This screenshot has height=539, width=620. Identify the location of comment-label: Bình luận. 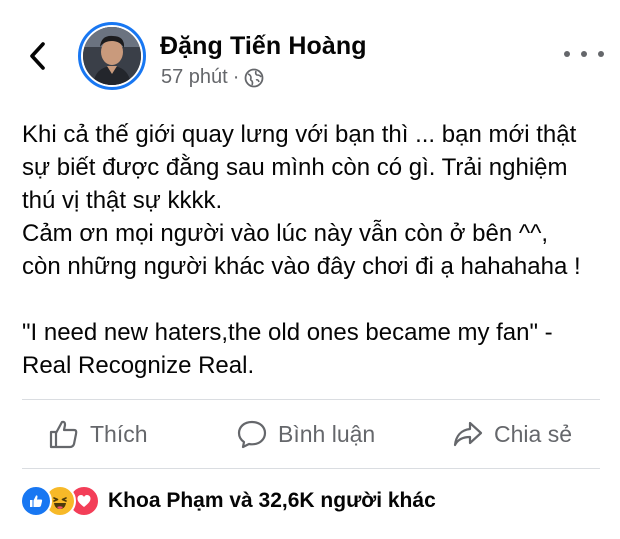
(327, 433).